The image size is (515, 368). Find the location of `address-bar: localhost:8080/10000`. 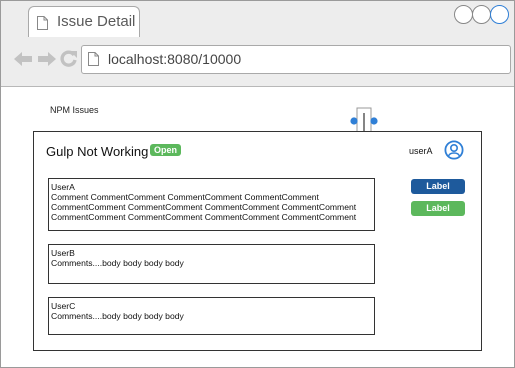

address-bar: localhost:8080/10000 is located at coordinates (296, 59).